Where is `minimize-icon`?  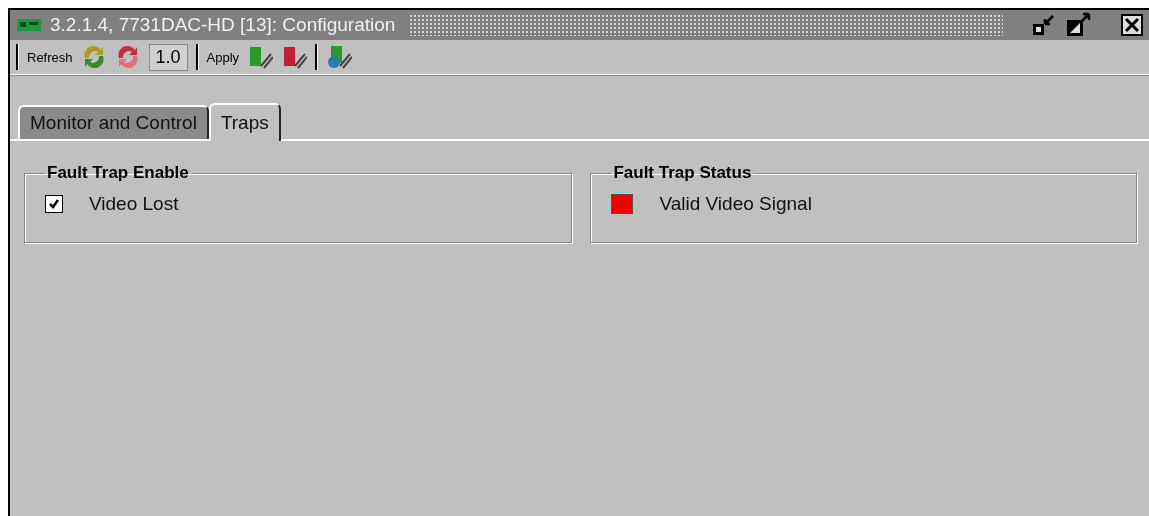
minimize-icon is located at coordinates (1044, 25).